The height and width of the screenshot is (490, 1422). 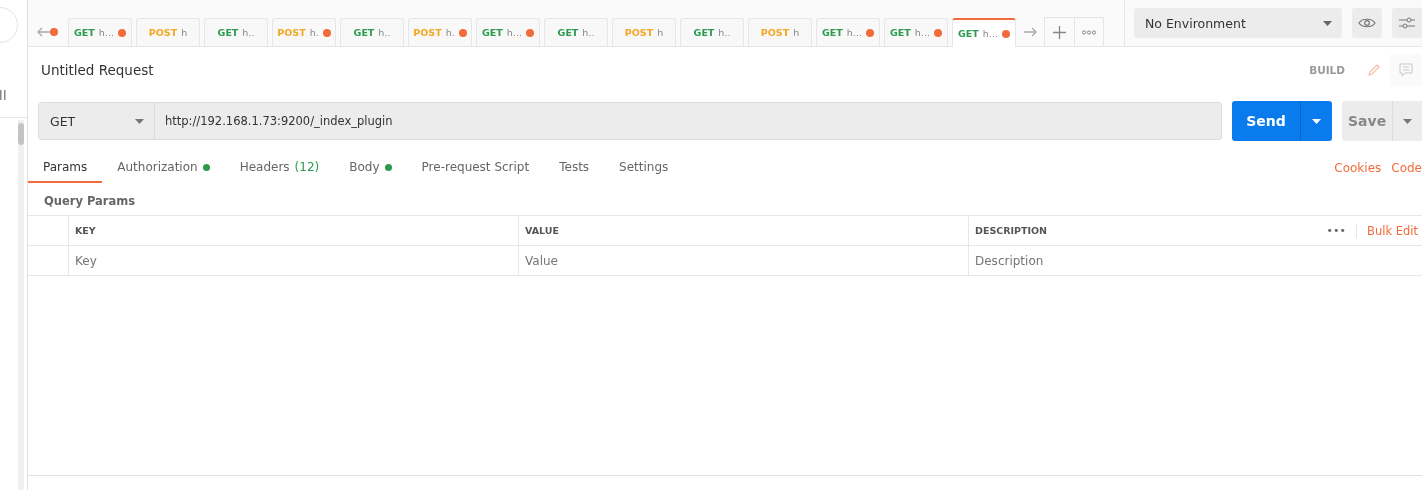 I want to click on request-tab: Authorization, so click(x=163, y=168).